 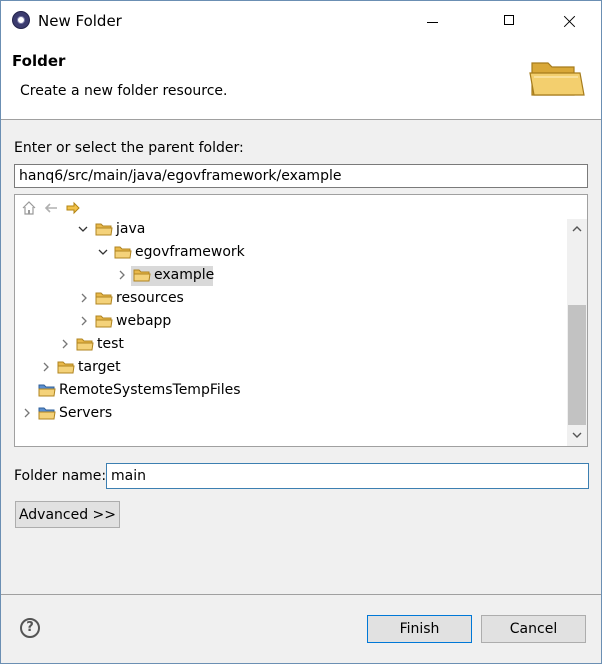 What do you see at coordinates (285, 367) in the screenshot?
I see `tree-item-target: target` at bounding box center [285, 367].